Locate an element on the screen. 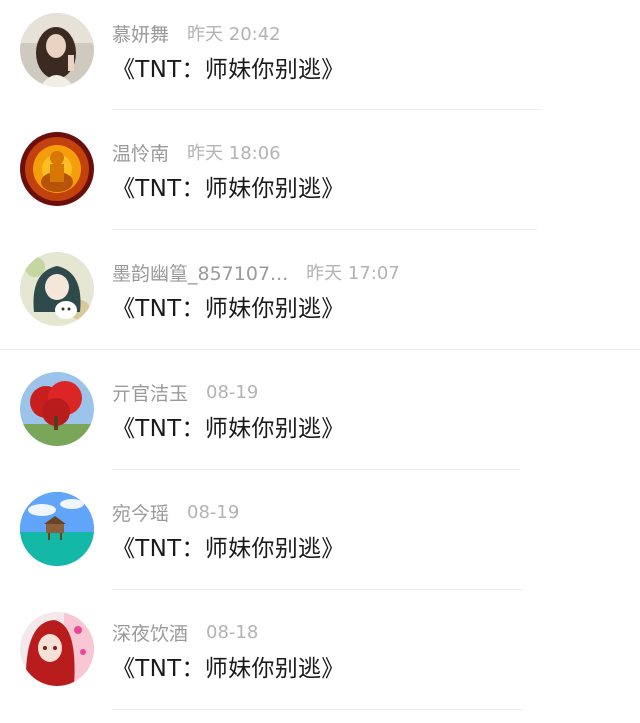 The width and height of the screenshot is (640, 723). username: 深夜饮酒 is located at coordinates (150, 632).